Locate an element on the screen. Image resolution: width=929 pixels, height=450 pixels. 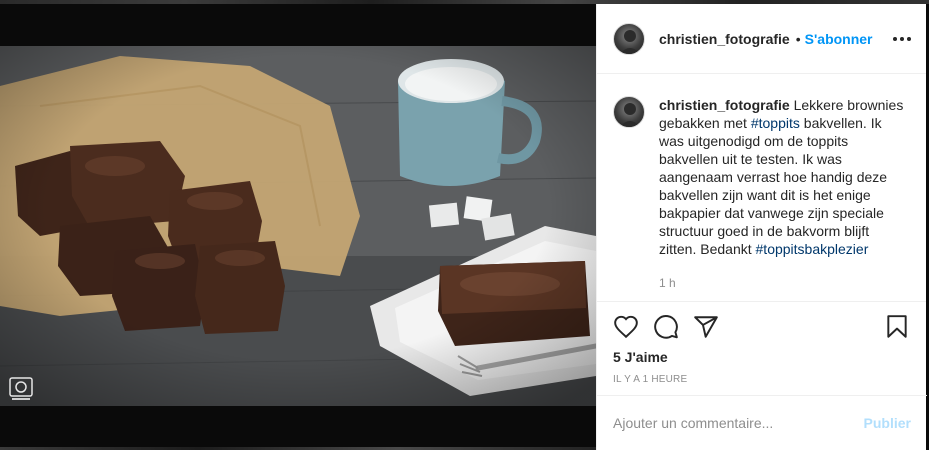
bookmark-icon is located at coordinates (897, 327).